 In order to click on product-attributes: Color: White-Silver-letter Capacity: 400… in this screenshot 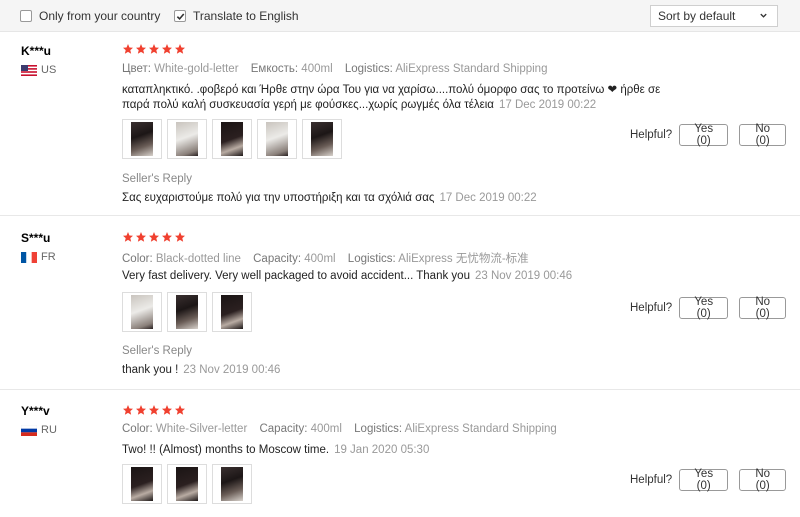, I will do `click(344, 429)`.